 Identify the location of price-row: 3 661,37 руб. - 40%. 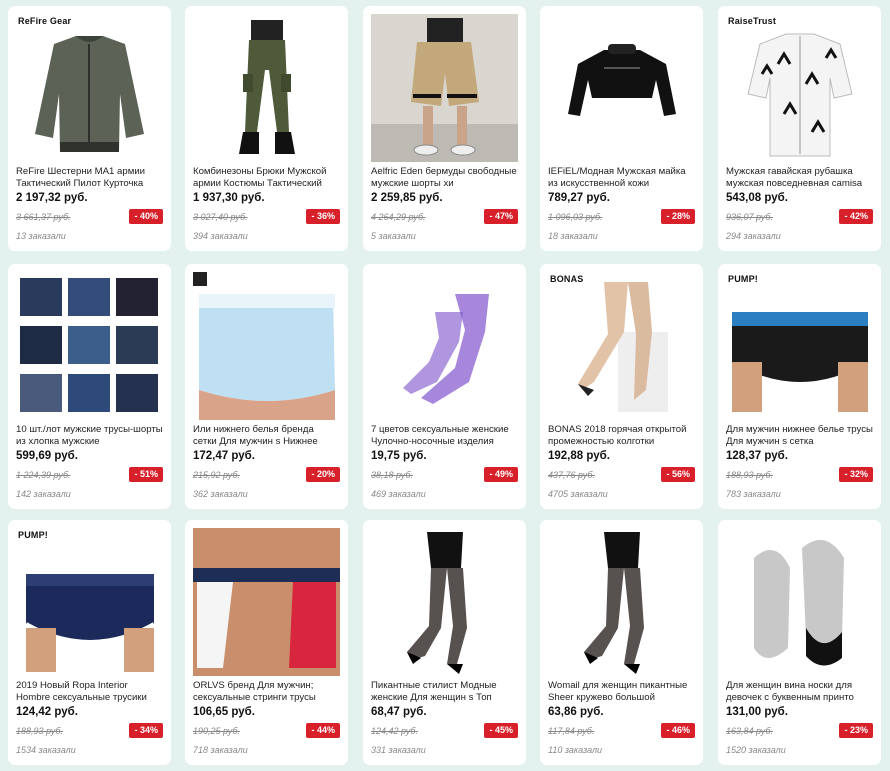
(89, 216).